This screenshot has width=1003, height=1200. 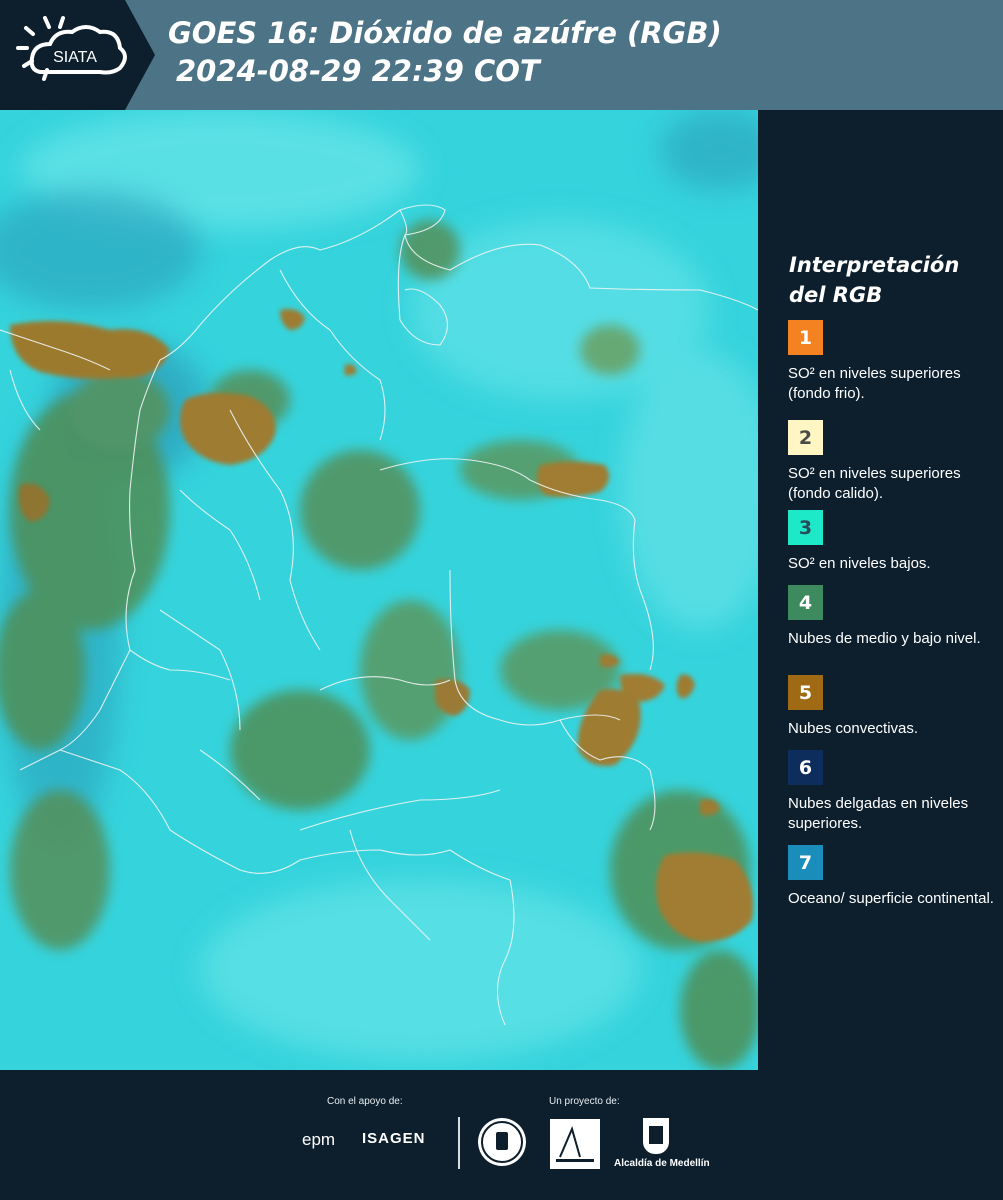 I want to click on legend-item-1: 1 SO² en niveles superiores (fondo frio)., so click(x=893, y=362).